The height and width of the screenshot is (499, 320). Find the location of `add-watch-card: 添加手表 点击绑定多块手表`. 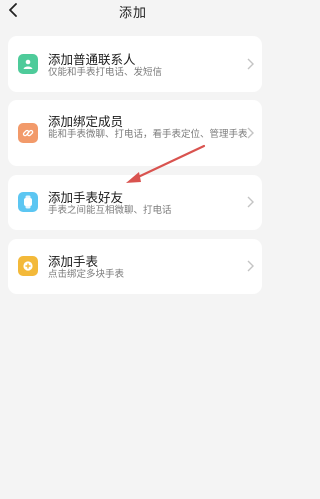

add-watch-card: 添加手表 点击绑定多块手表 is located at coordinates (135, 266).